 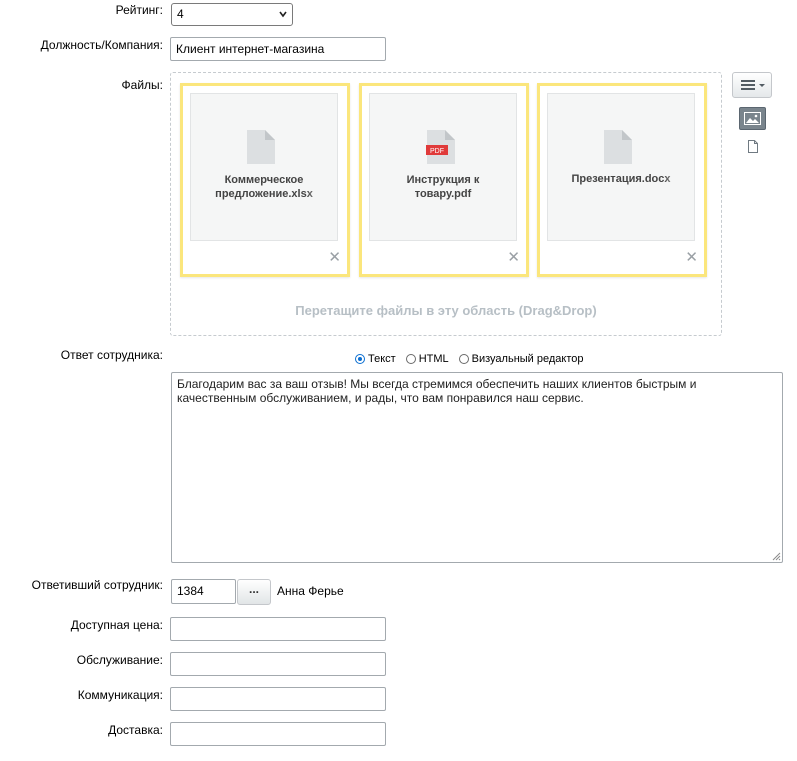 I want to click on xlsx-file-icon, so click(x=261, y=147).